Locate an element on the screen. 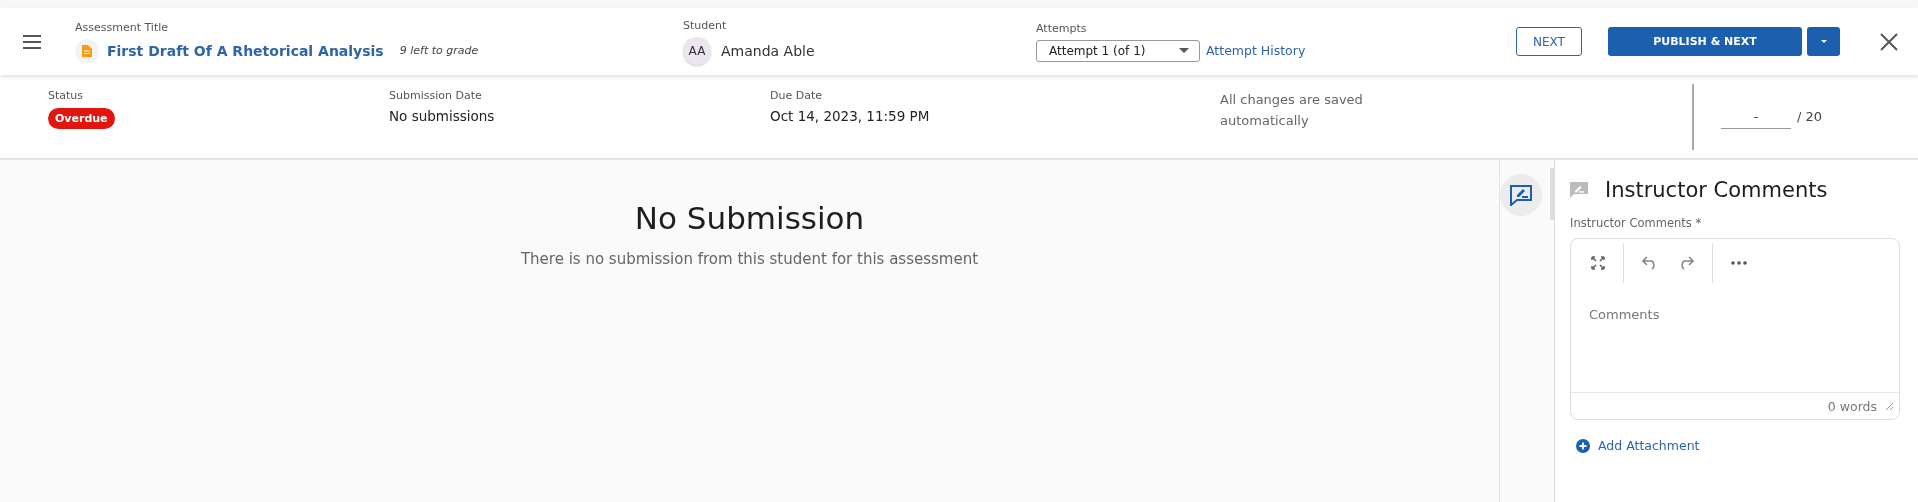  due-date-label: Due Date is located at coordinates (796, 95).